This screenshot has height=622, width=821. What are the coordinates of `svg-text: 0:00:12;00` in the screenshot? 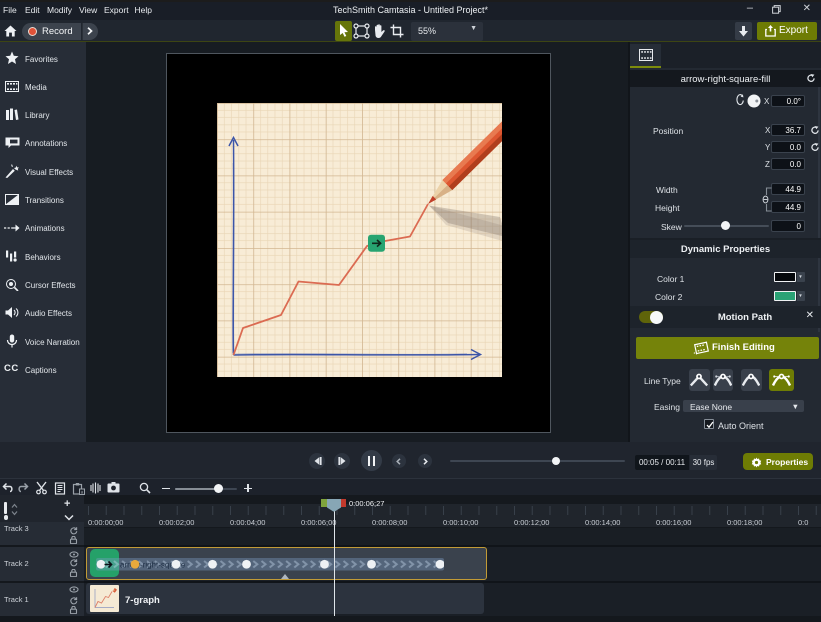 It's located at (531, 522).